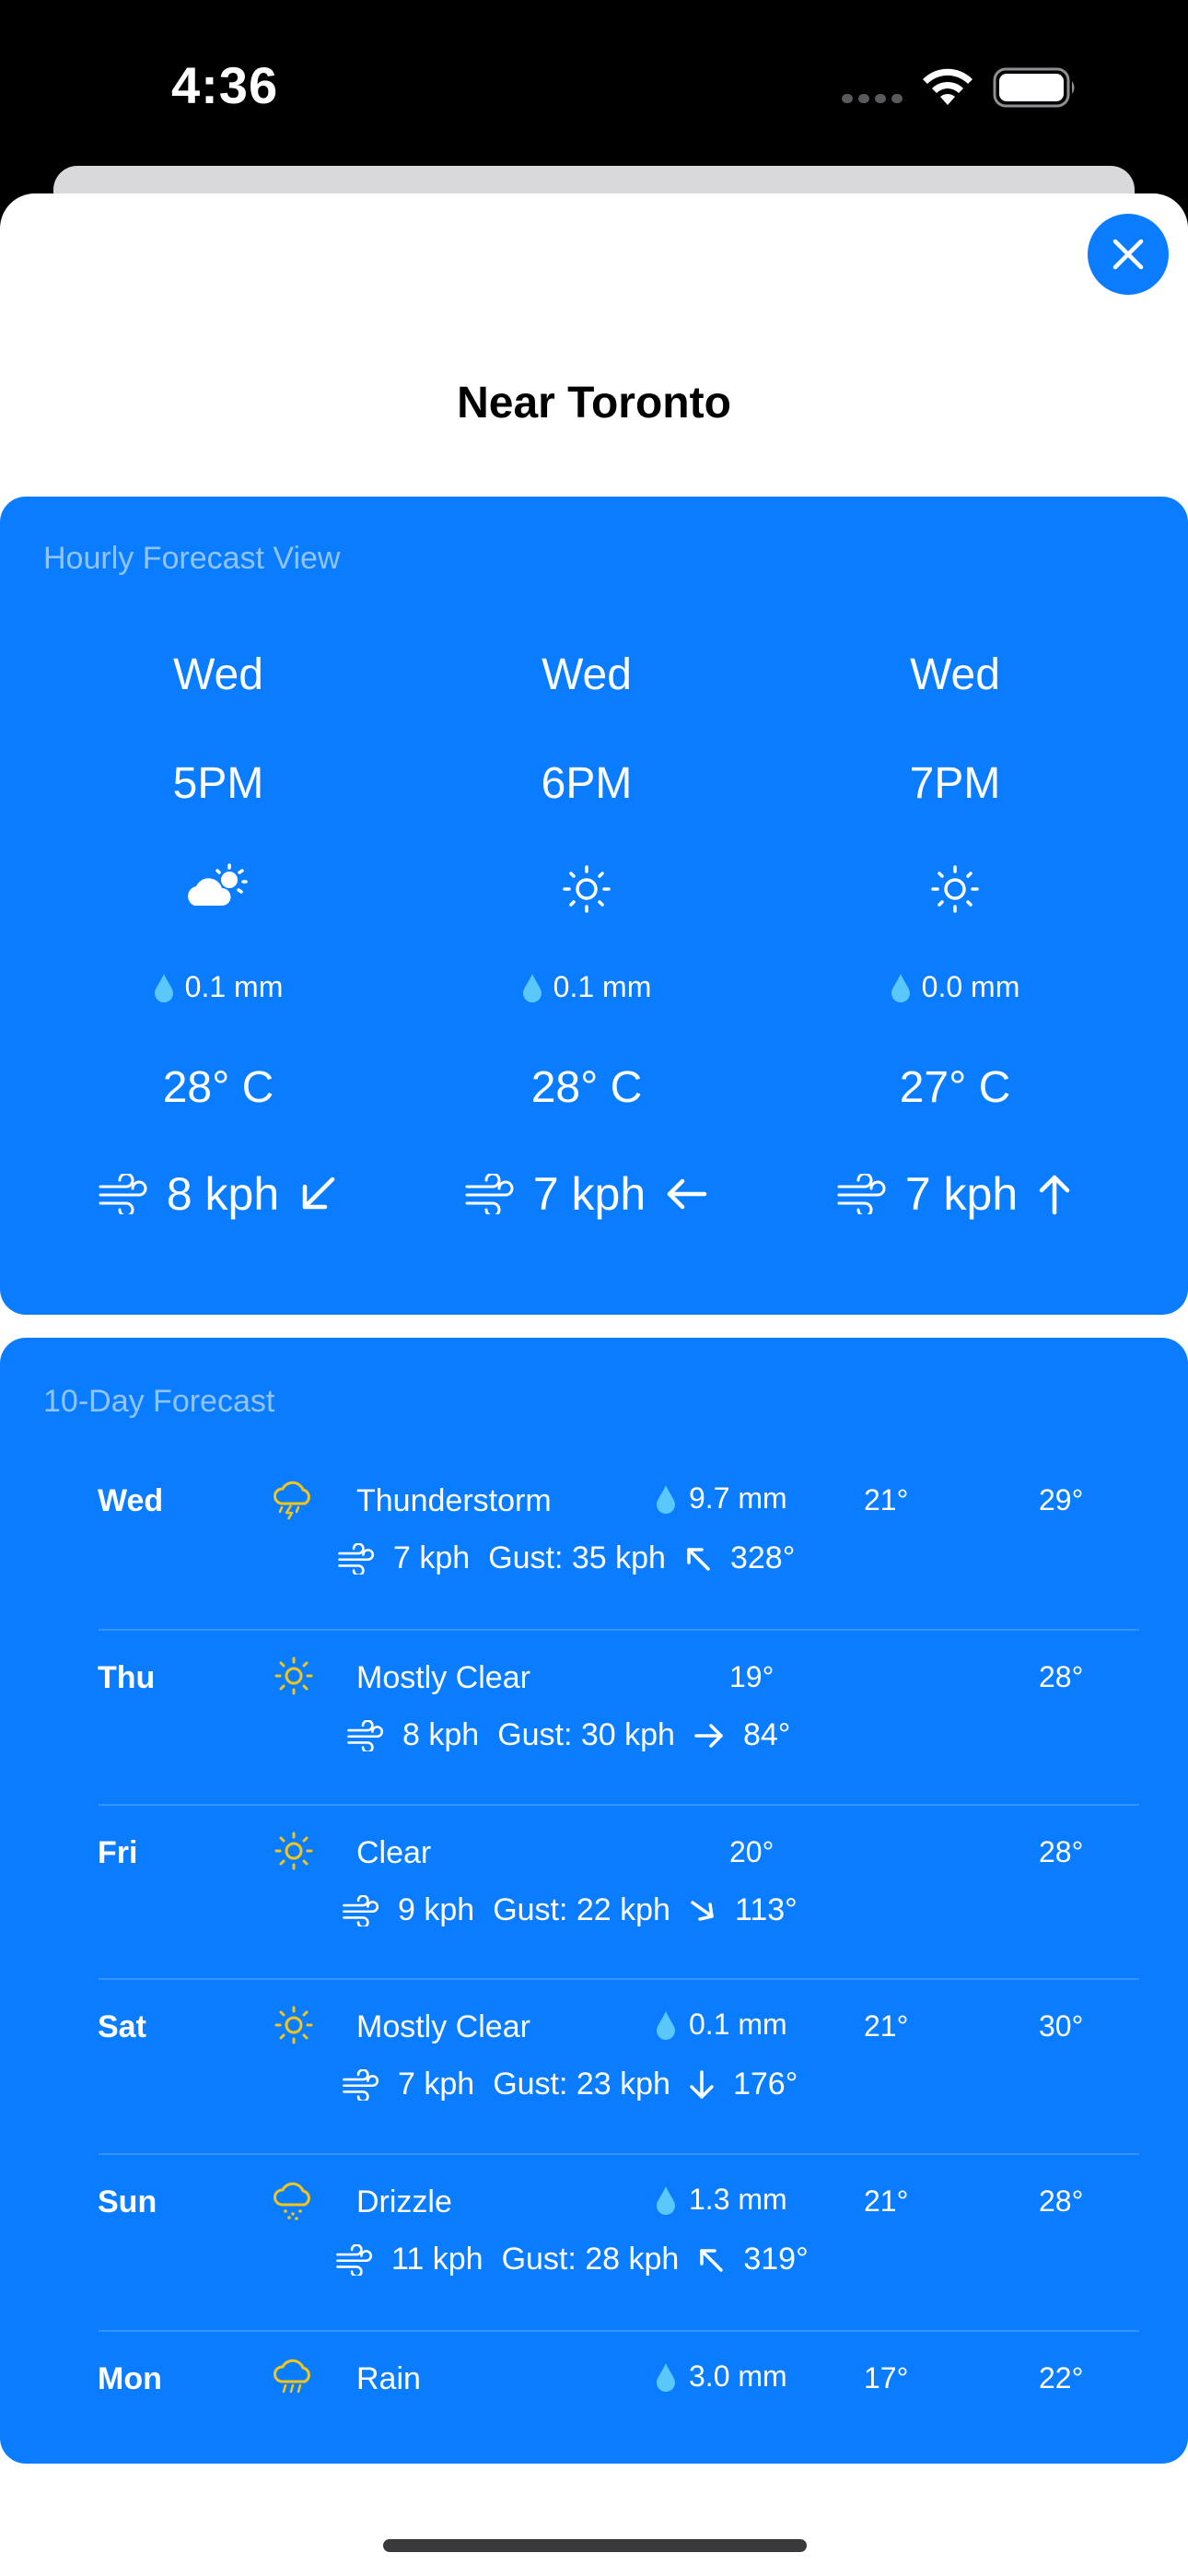 The height and width of the screenshot is (2576, 1188). Describe the element at coordinates (292, 2376) in the screenshot. I see `rain-icon` at that location.